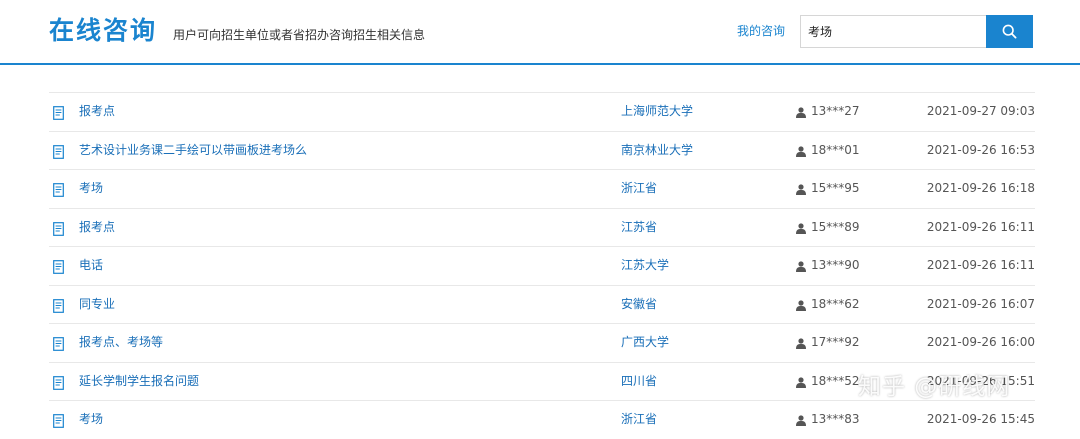 This screenshot has width=1080, height=439. I want to click on list-row: 考场 浙江省 15***95 2021-09-26 16:18, so click(542, 188).